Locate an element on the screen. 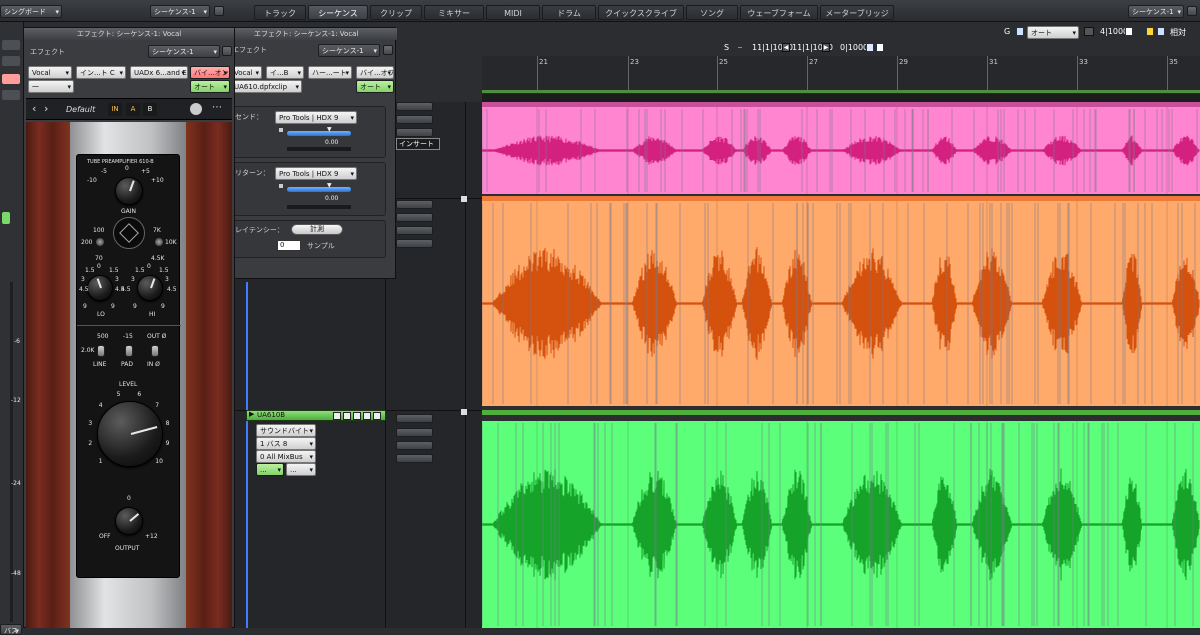  samples-field: 0 is located at coordinates (289, 245).